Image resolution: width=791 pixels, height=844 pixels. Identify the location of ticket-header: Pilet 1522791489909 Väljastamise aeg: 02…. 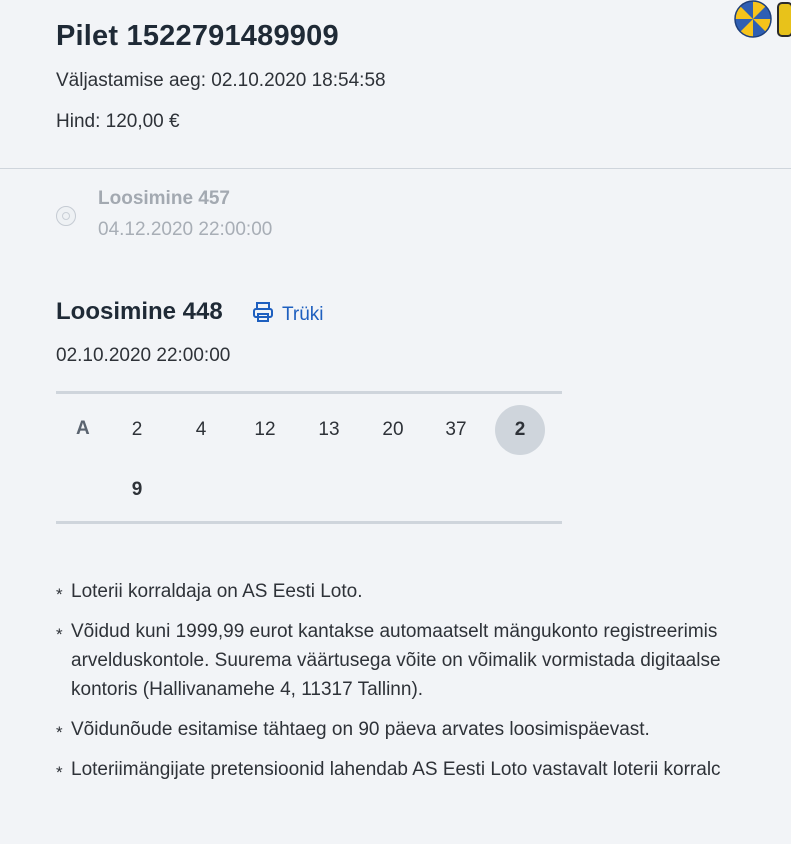
(423, 73).